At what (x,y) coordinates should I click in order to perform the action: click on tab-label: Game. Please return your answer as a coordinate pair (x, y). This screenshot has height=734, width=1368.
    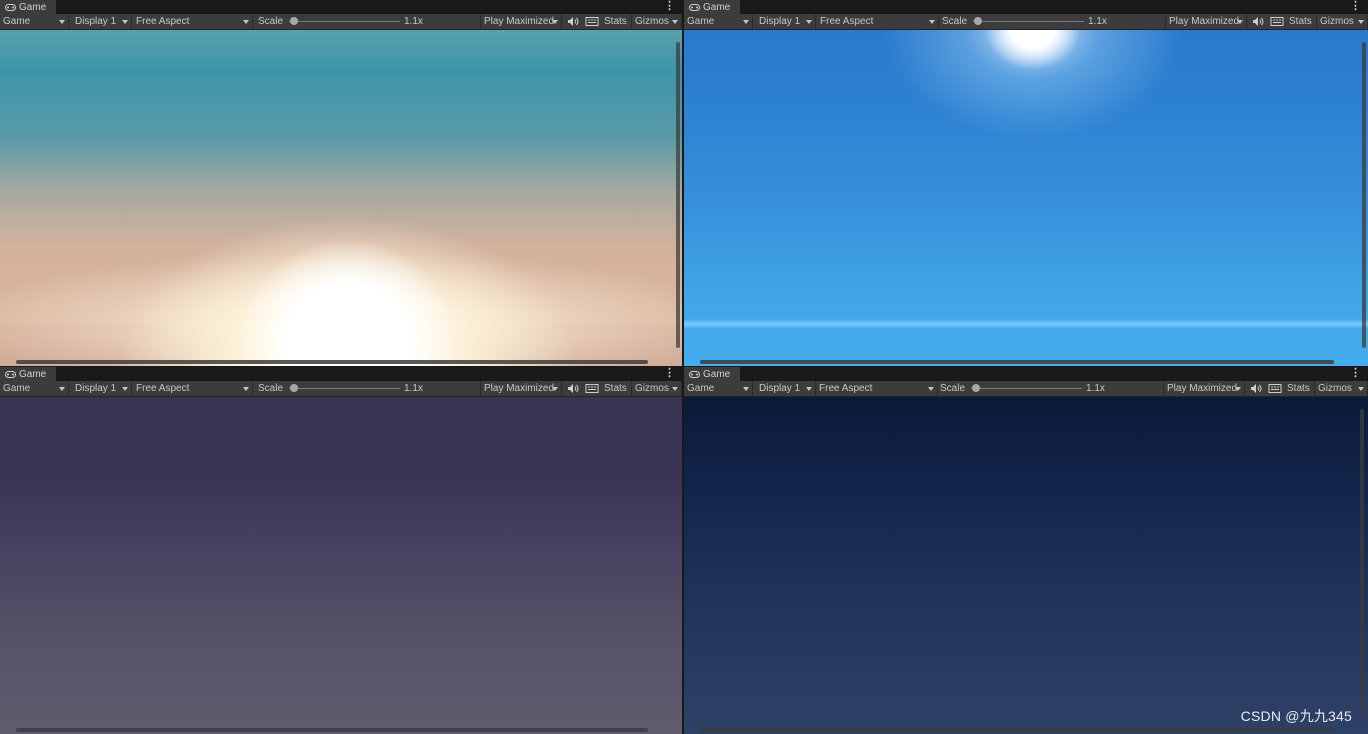
    Looking at the image, I should click on (717, 7).